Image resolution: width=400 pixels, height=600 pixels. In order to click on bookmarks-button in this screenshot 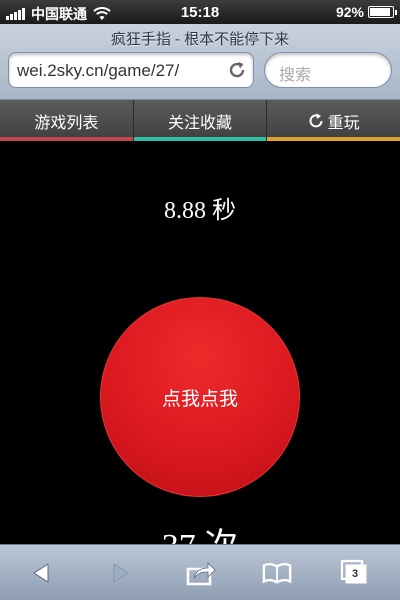, I will do `click(277, 573)`.